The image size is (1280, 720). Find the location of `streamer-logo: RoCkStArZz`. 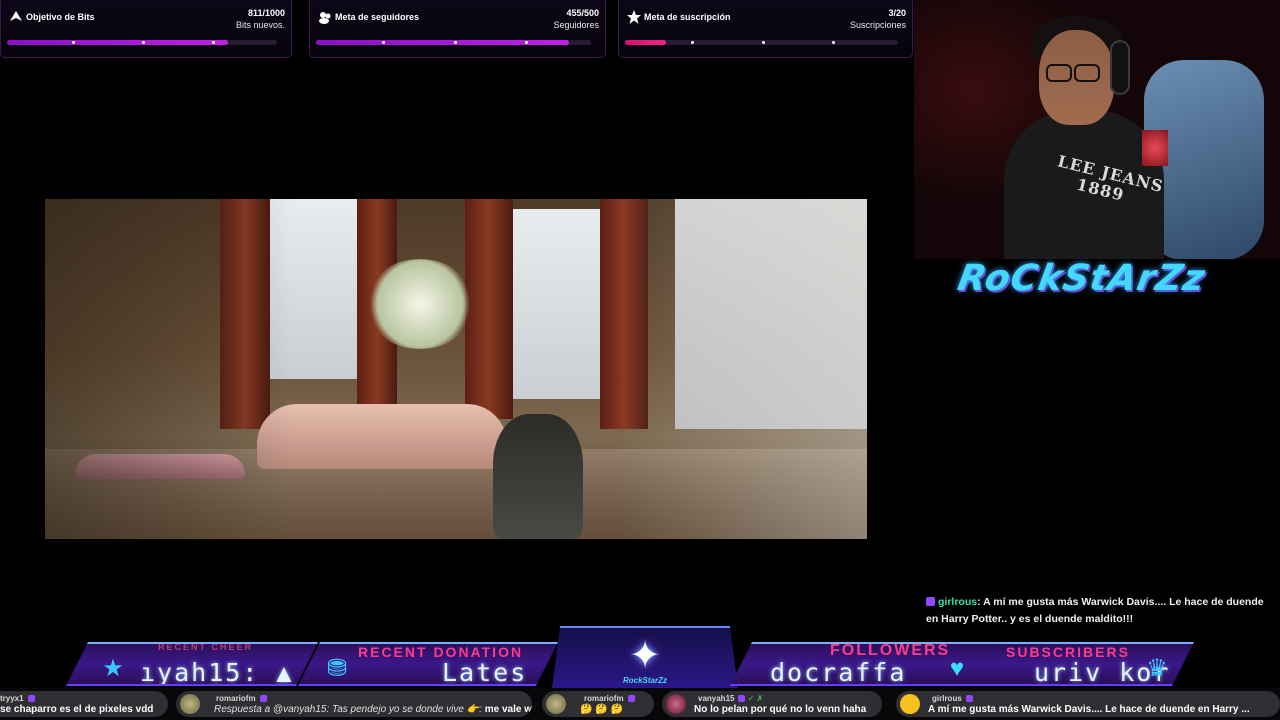

streamer-logo: RoCkStArZz is located at coordinates (1081, 278).